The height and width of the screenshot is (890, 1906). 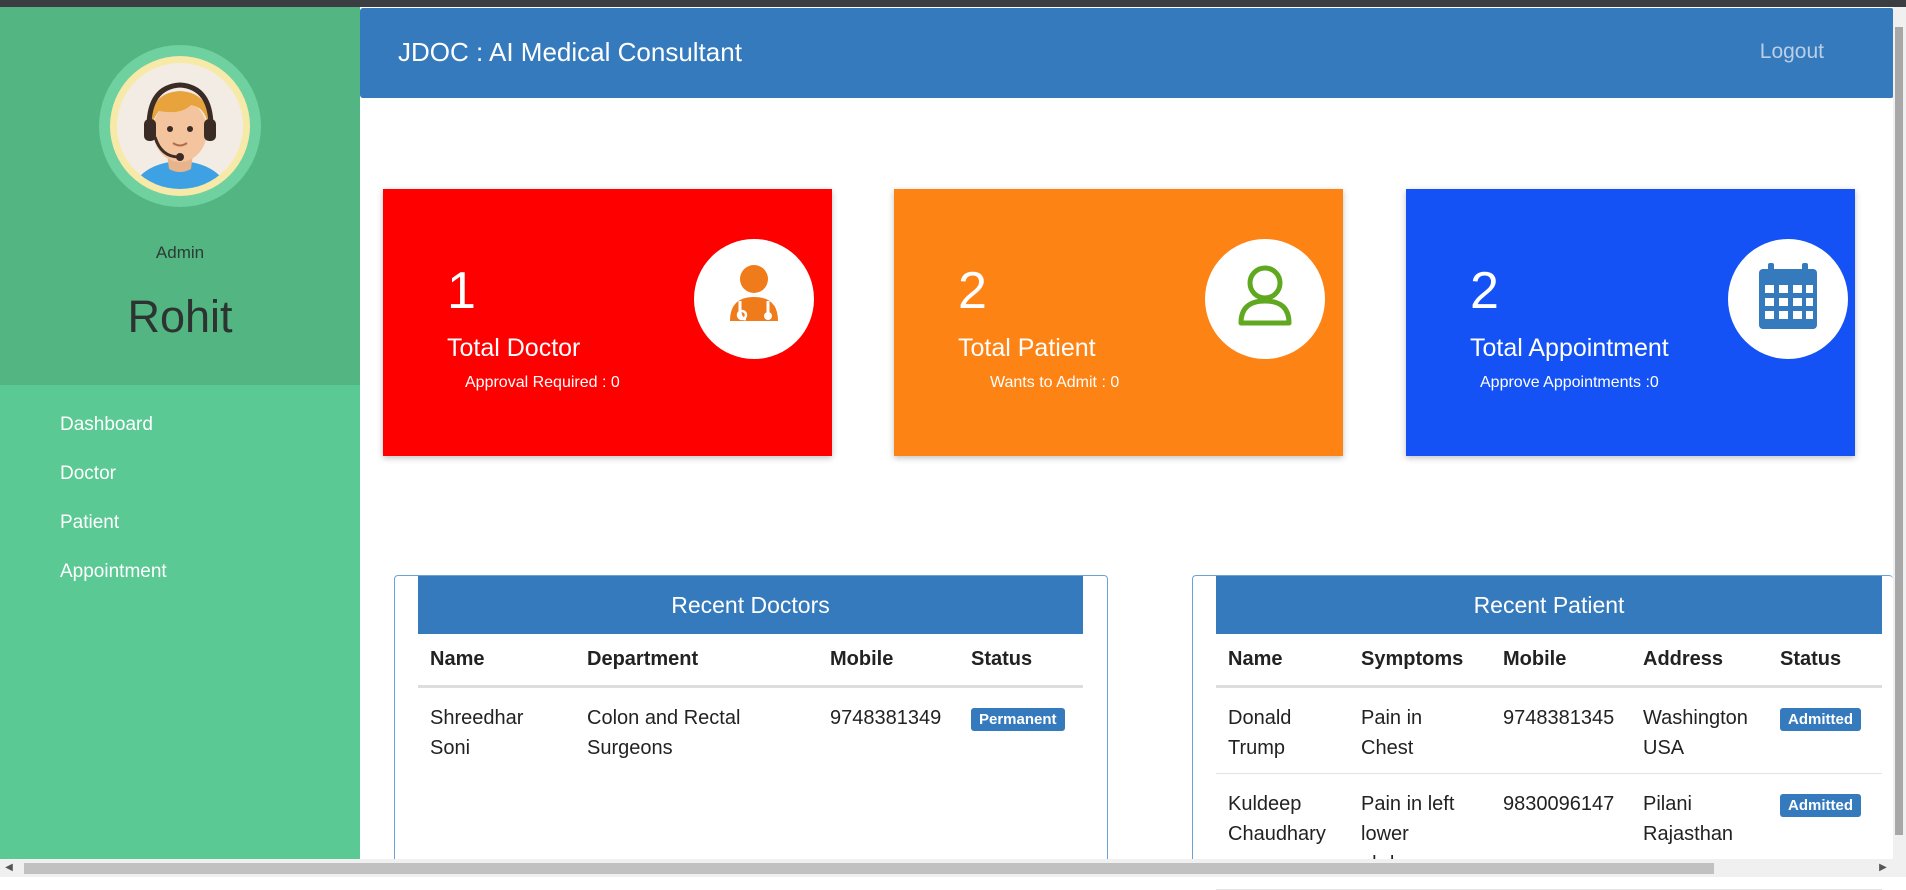 What do you see at coordinates (1027, 348) in the screenshot?
I see `total-patient-label: Total Patient` at bounding box center [1027, 348].